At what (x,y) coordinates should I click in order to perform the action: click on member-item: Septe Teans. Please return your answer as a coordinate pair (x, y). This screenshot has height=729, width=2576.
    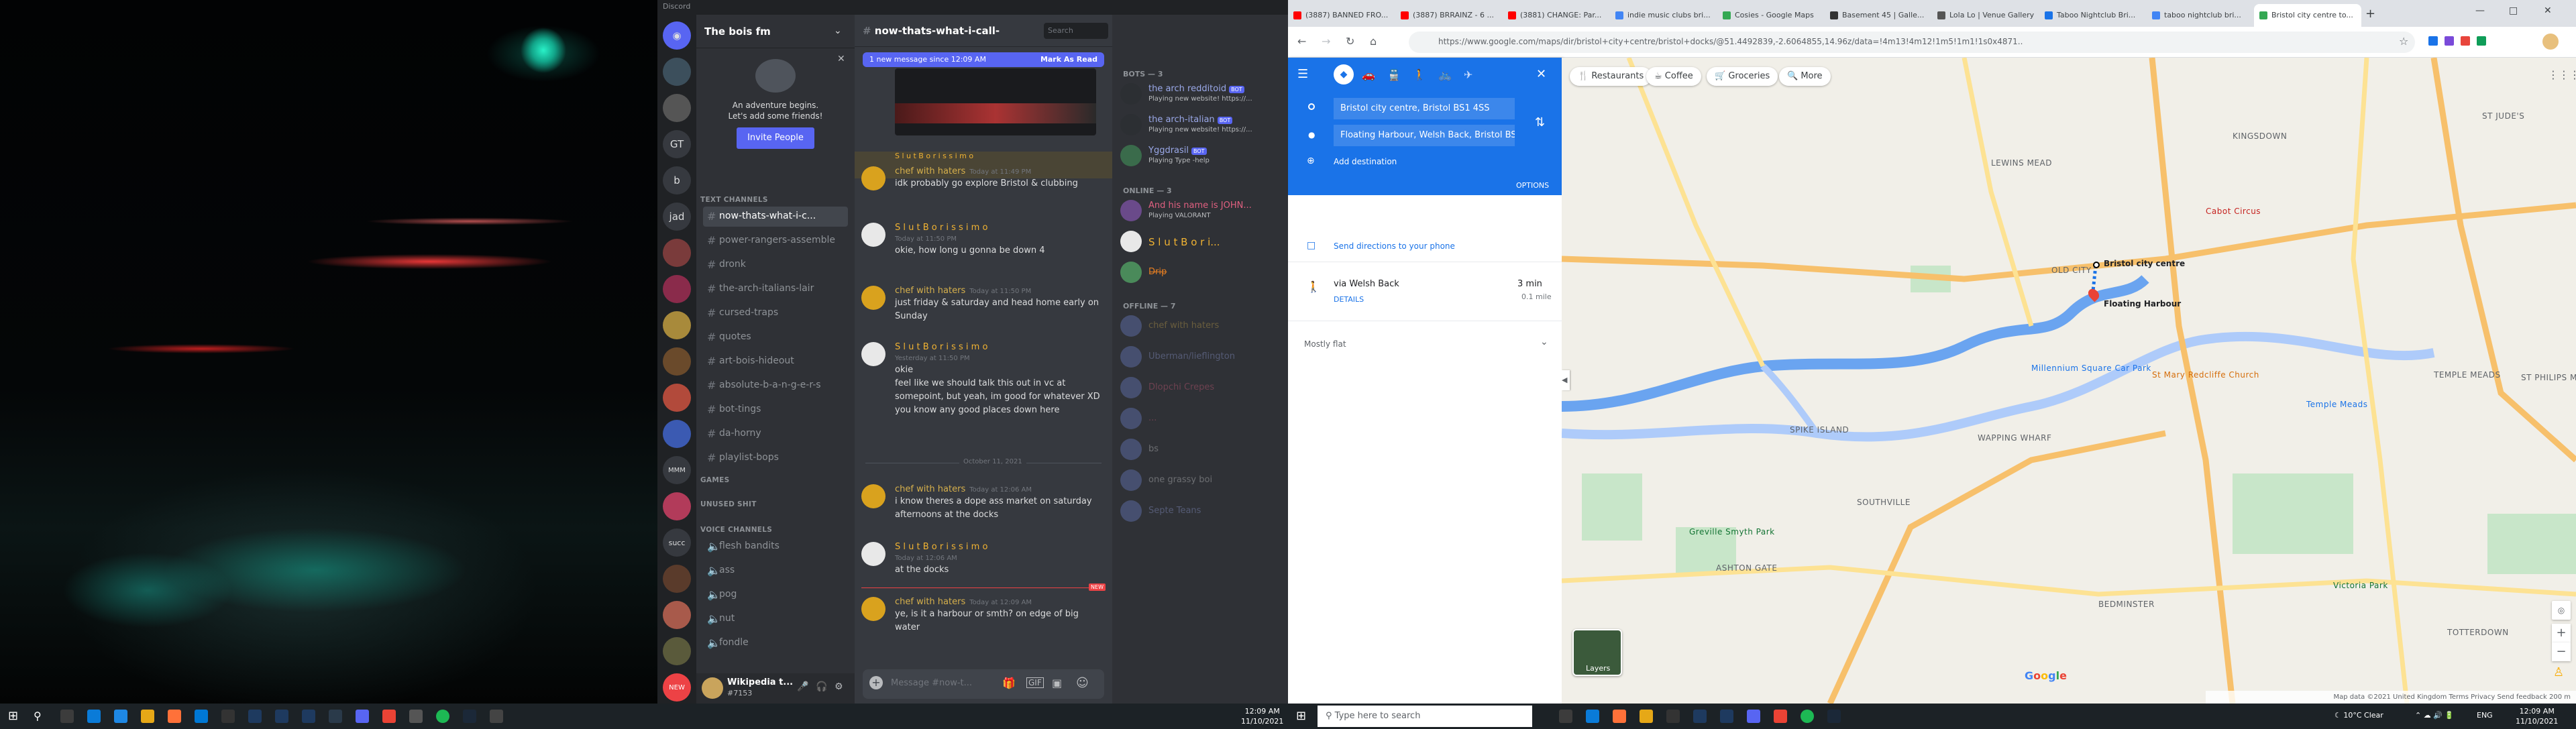
    Looking at the image, I should click on (1200, 512).